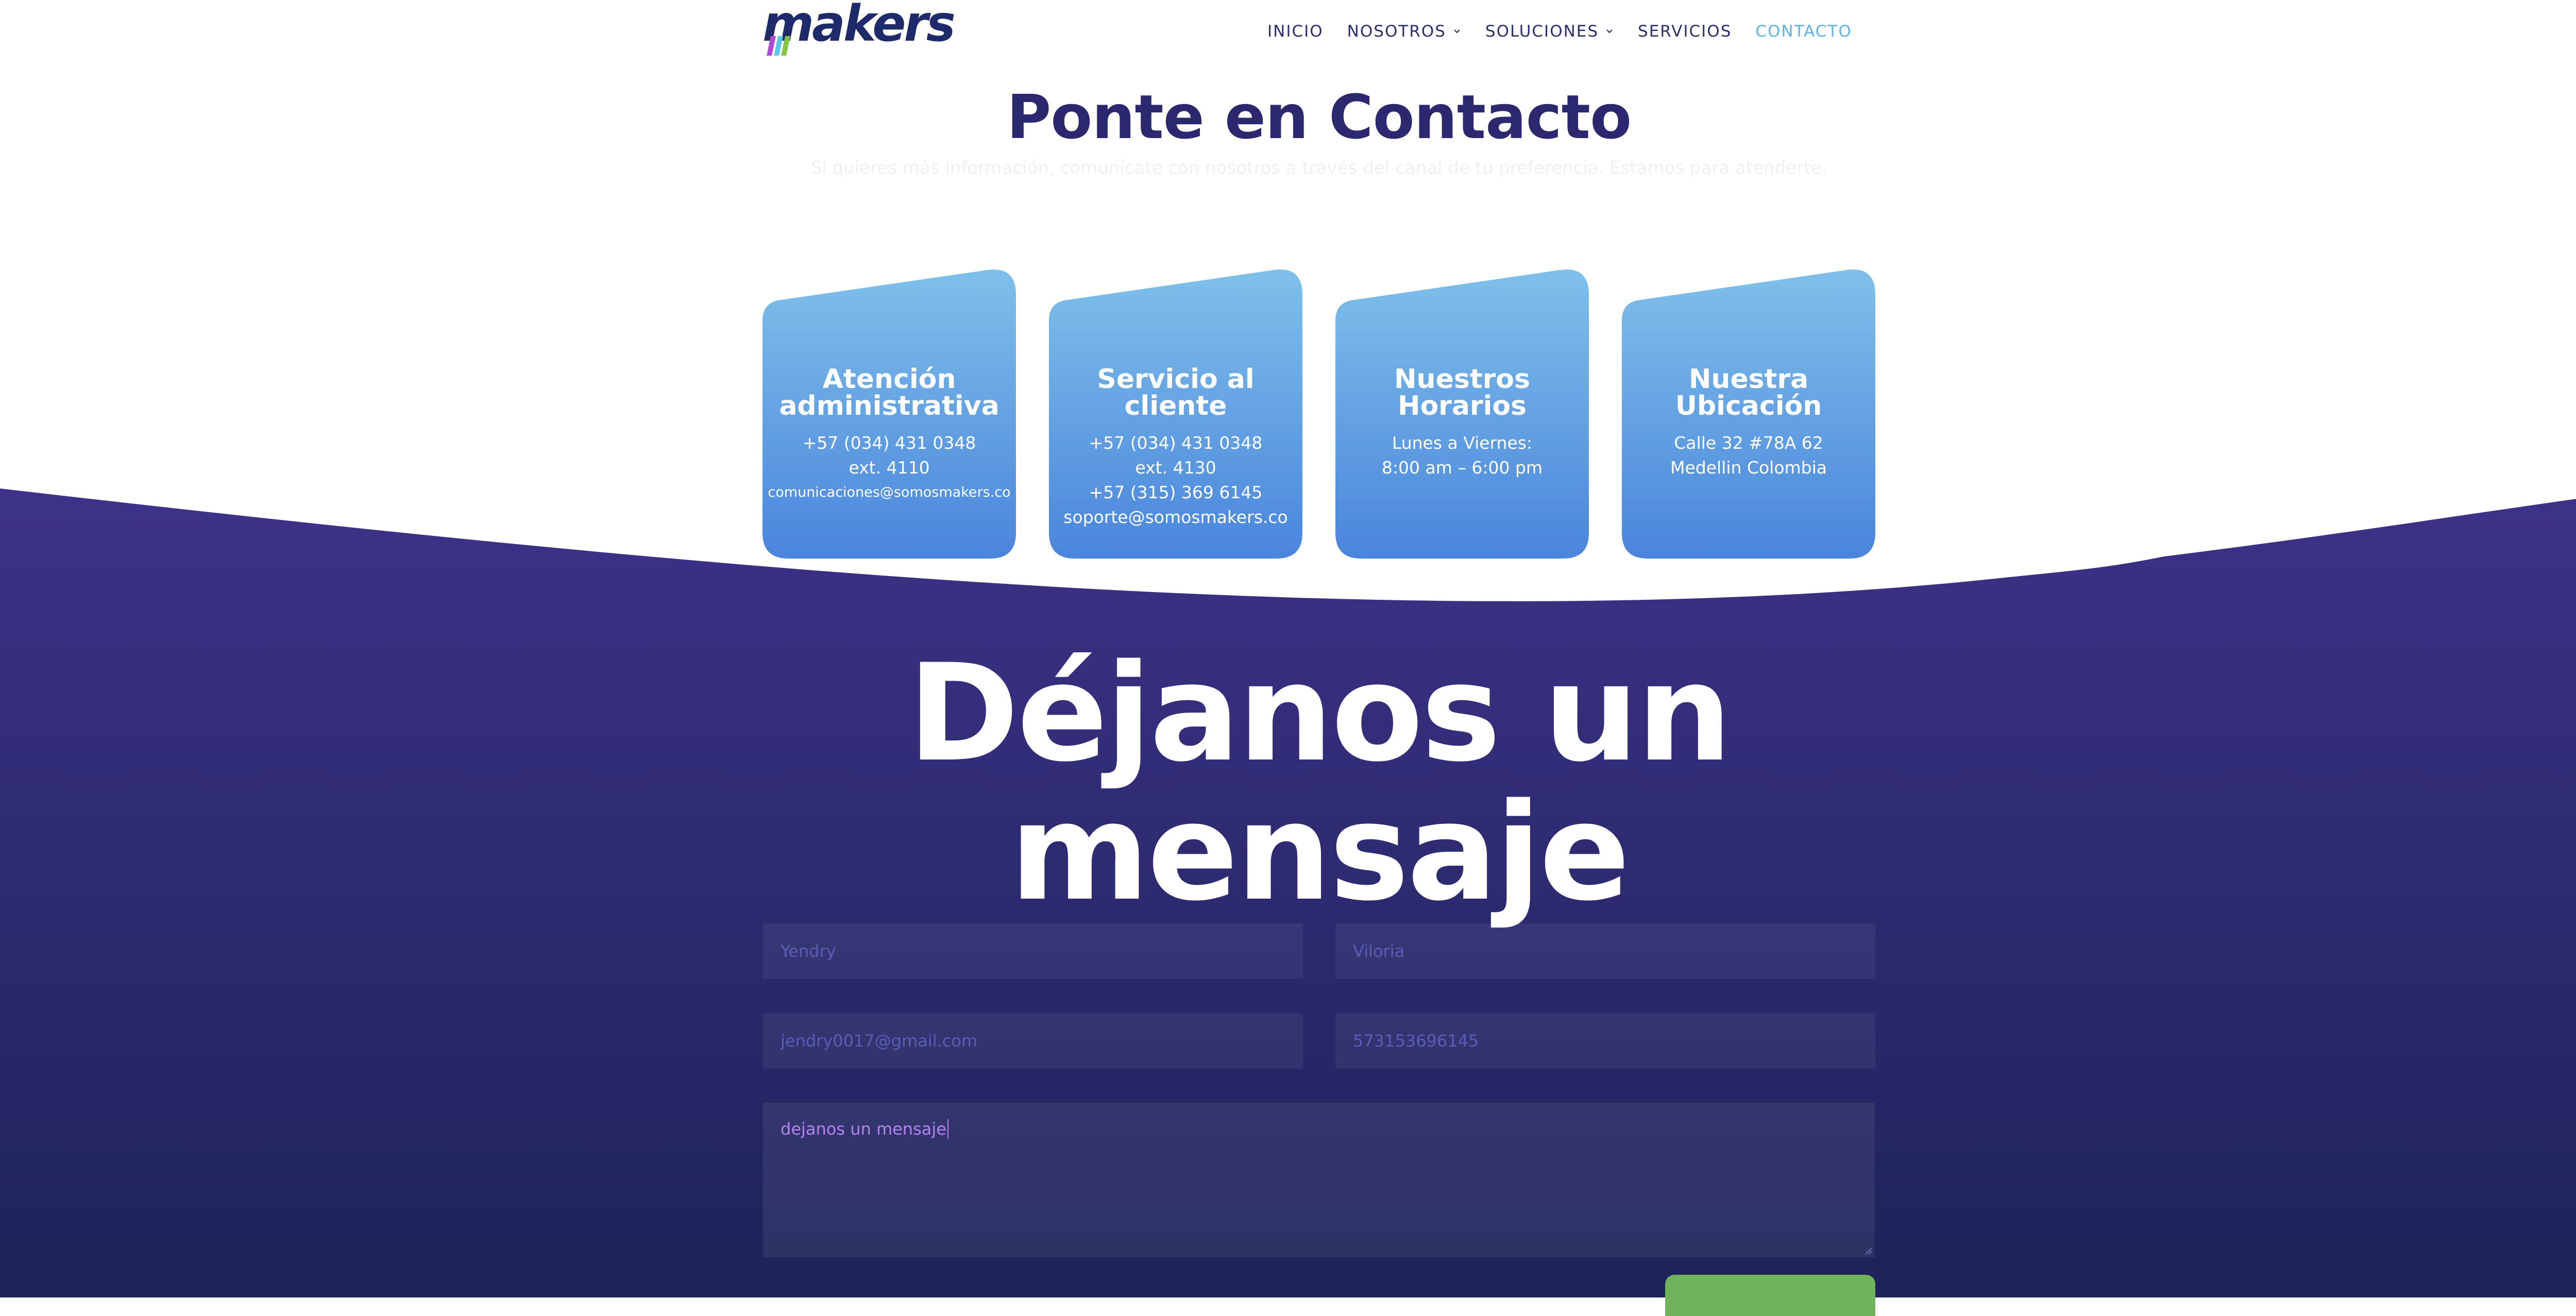  What do you see at coordinates (1462, 443) in the screenshot?
I see `card-days: Lunes a Viernes:` at bounding box center [1462, 443].